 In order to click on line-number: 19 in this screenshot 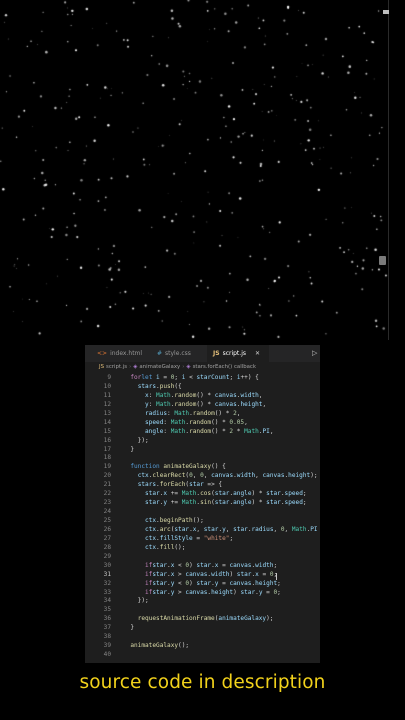, I will do `click(107, 467)`.